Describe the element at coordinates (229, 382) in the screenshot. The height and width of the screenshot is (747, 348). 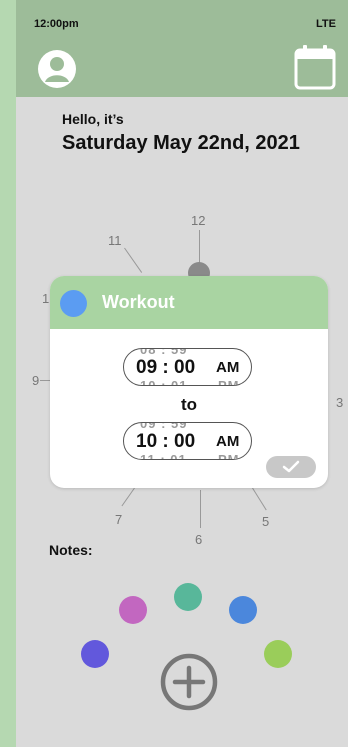
I see `start-next-period: PM` at that location.